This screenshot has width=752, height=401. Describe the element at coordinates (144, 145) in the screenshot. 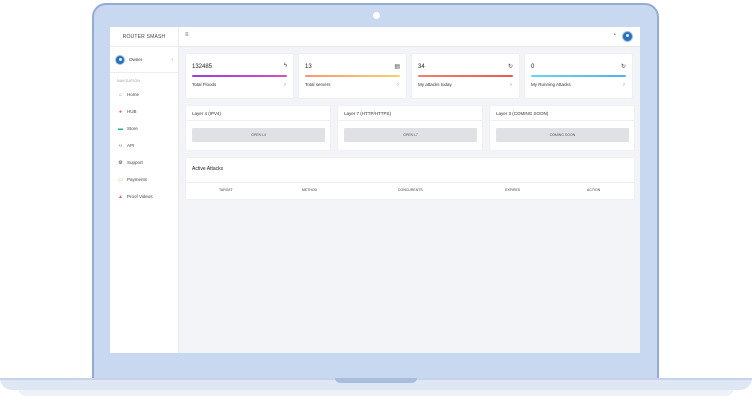

I see `sidebar-item-api: ‹› API` at that location.